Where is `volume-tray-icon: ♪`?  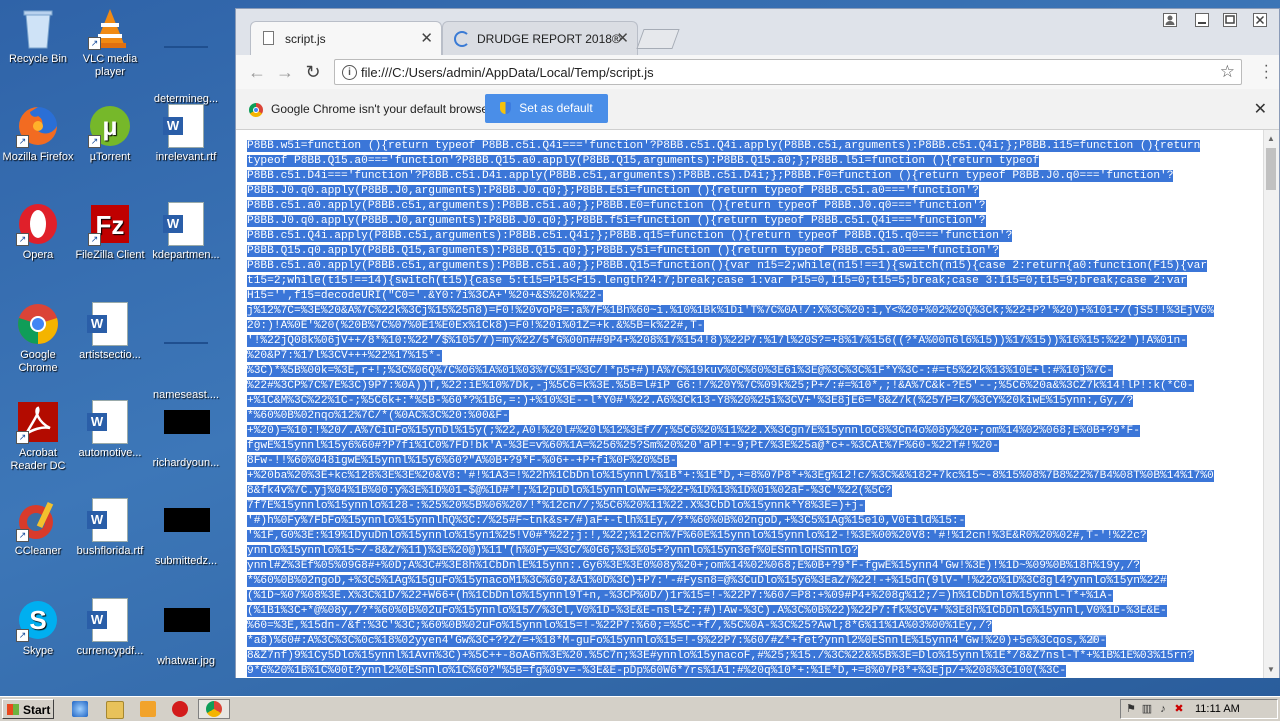 volume-tray-icon: ♪ is located at coordinates (1163, 709).